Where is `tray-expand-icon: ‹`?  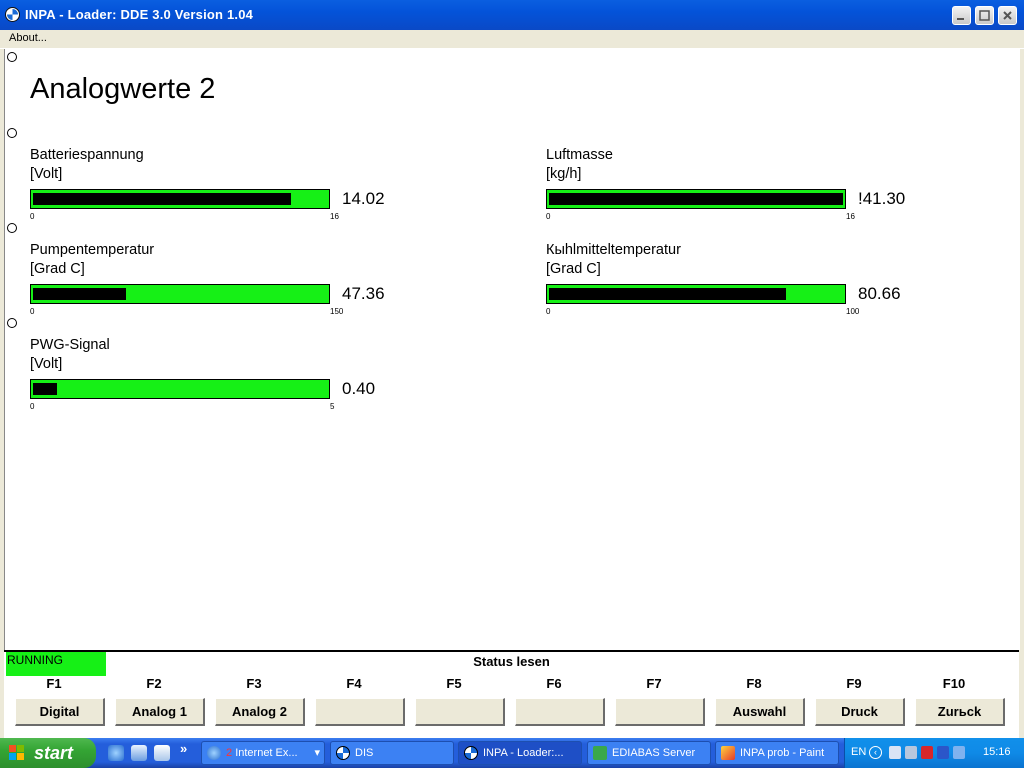 tray-expand-icon: ‹ is located at coordinates (875, 752).